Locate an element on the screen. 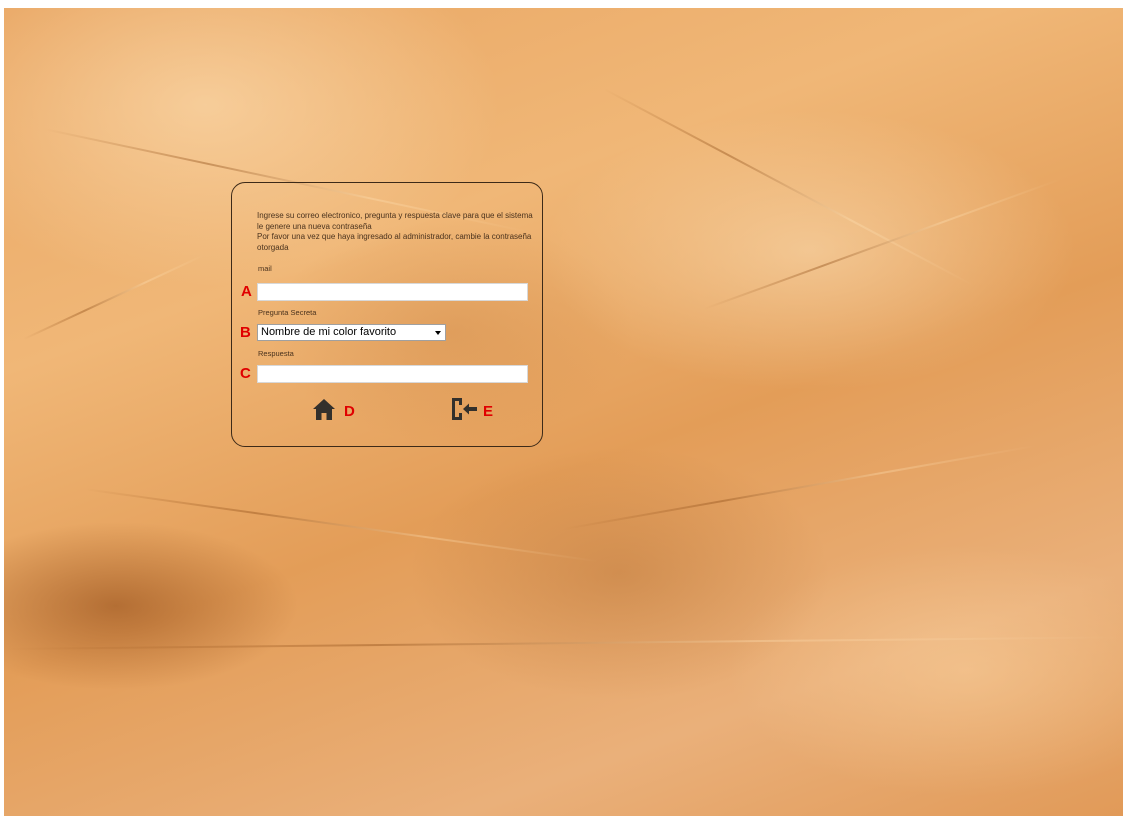 The image size is (1127, 820). home-button is located at coordinates (324, 409).